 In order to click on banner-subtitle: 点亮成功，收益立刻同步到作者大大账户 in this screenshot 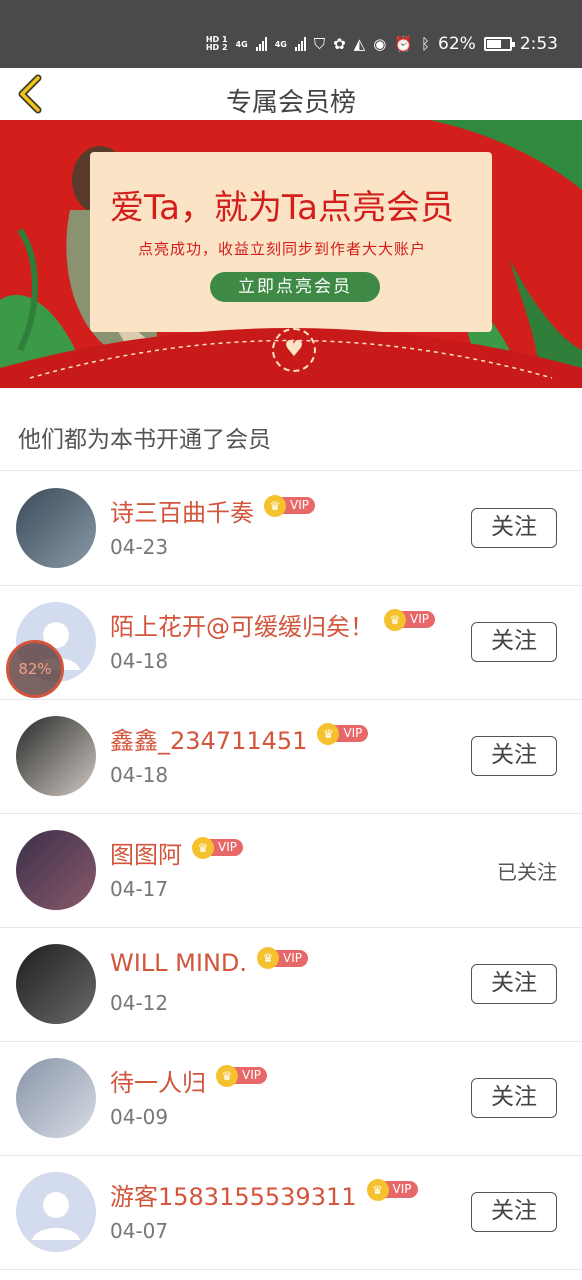, I will do `click(282, 249)`.